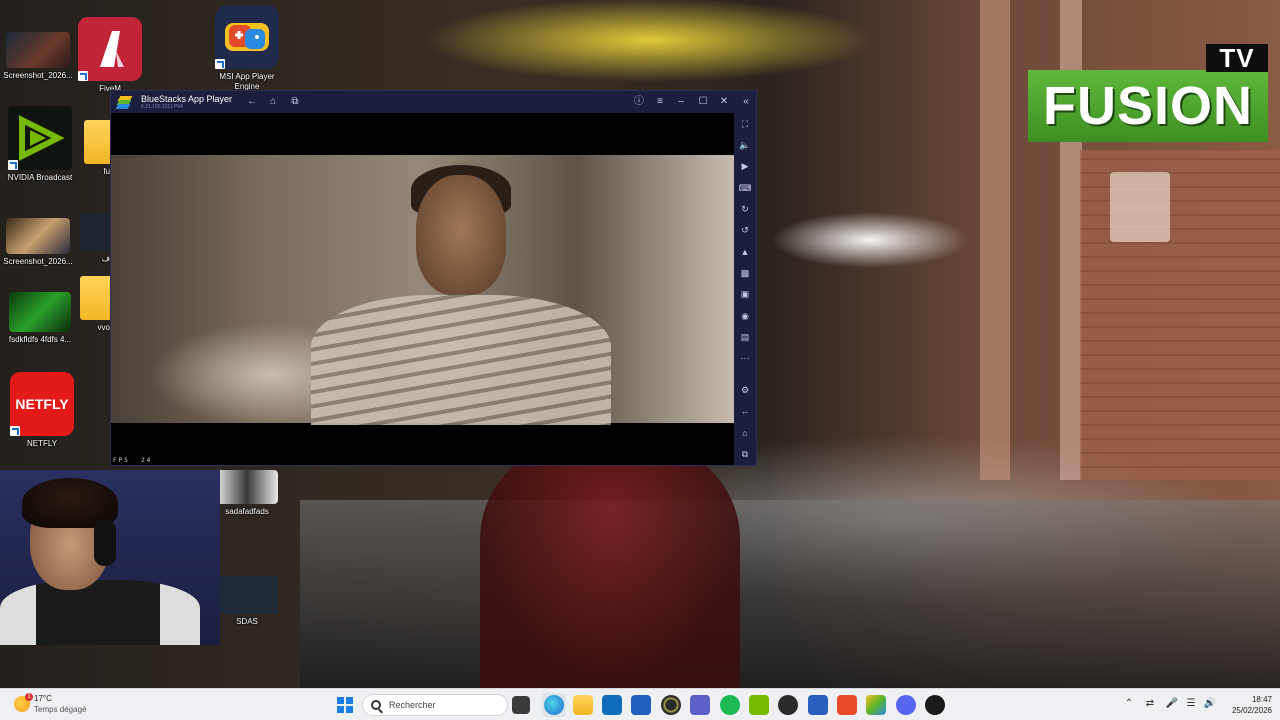  I want to click on outlook-icon, so click(612, 705).